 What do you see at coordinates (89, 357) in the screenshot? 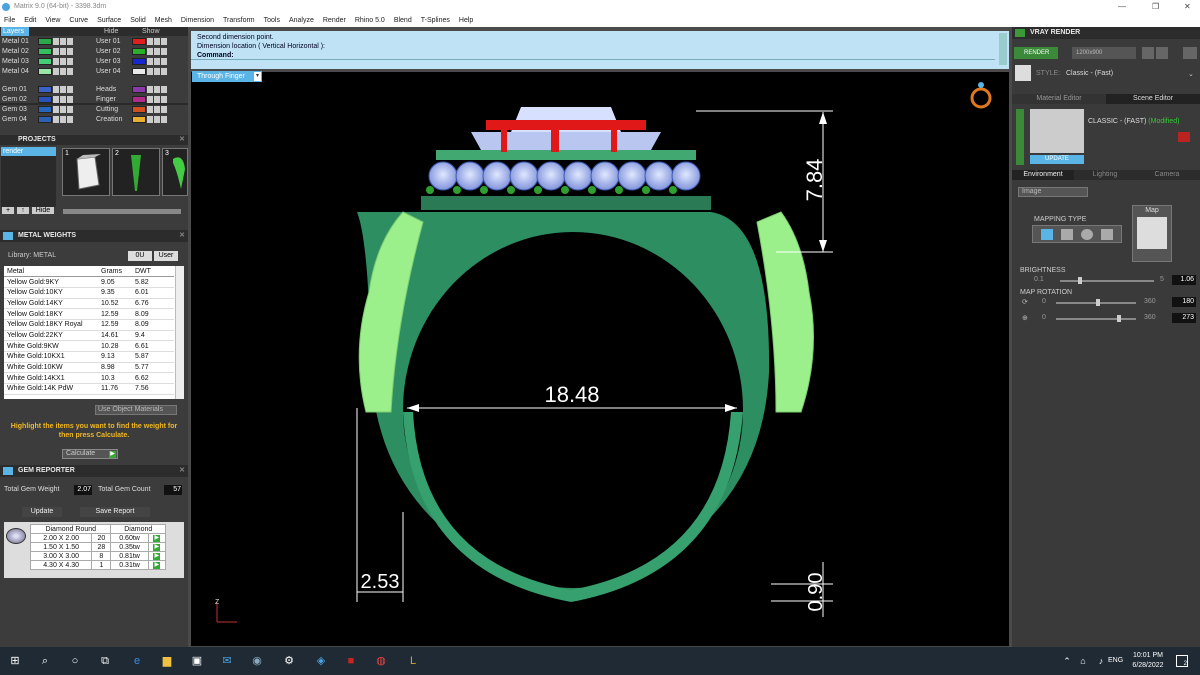
I see `table-row: White Gold:10KX1 9.13 5.87` at bounding box center [89, 357].